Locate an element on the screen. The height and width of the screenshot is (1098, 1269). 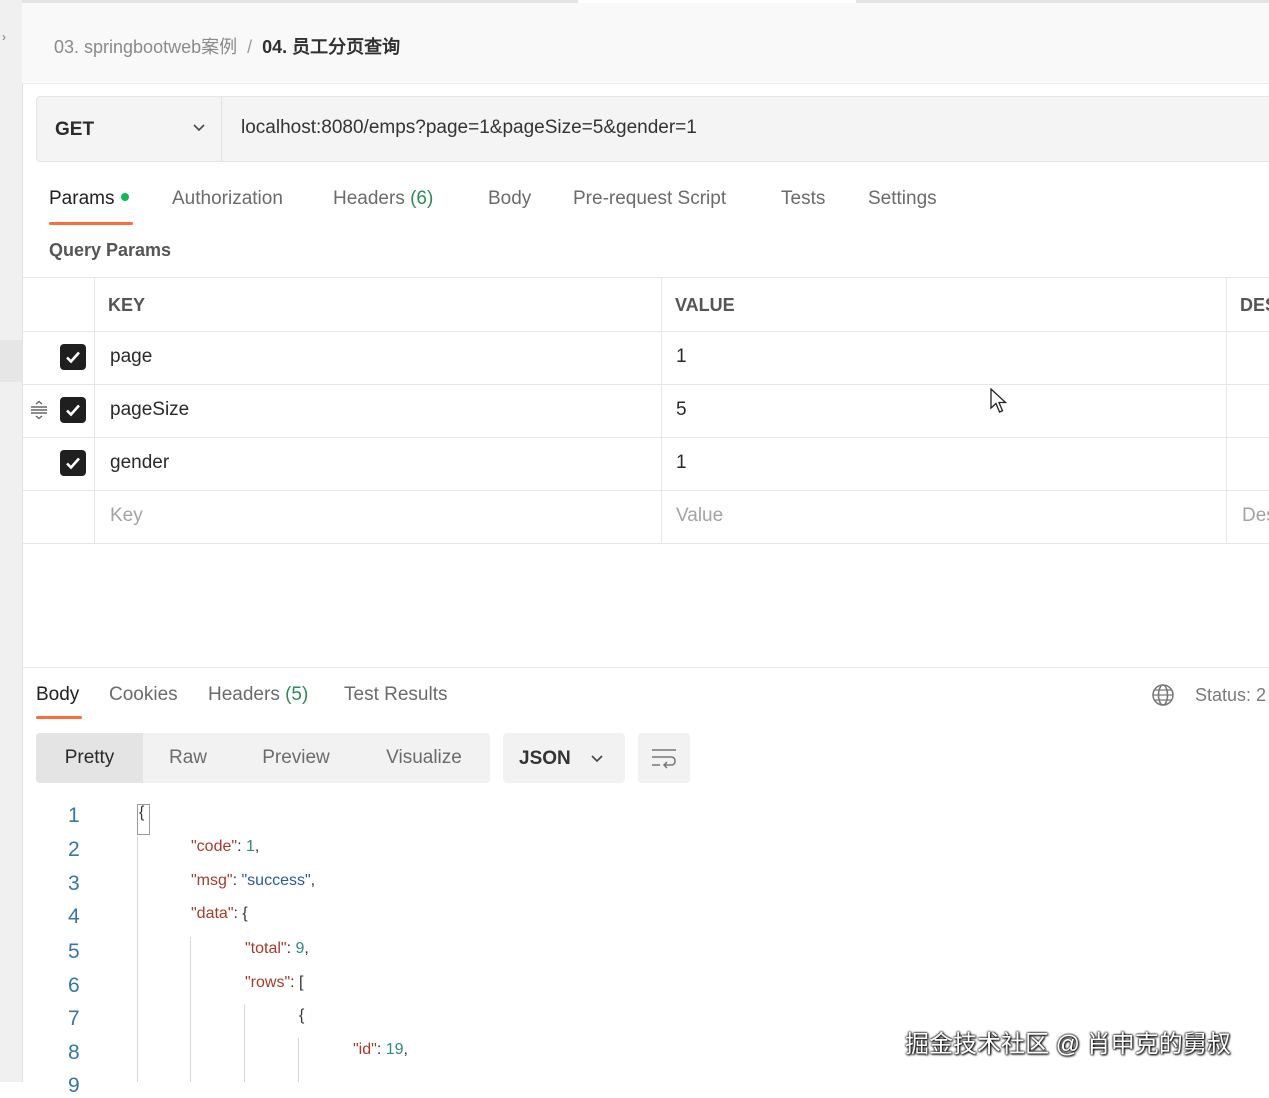
tab-settings: Settings is located at coordinates (902, 199).